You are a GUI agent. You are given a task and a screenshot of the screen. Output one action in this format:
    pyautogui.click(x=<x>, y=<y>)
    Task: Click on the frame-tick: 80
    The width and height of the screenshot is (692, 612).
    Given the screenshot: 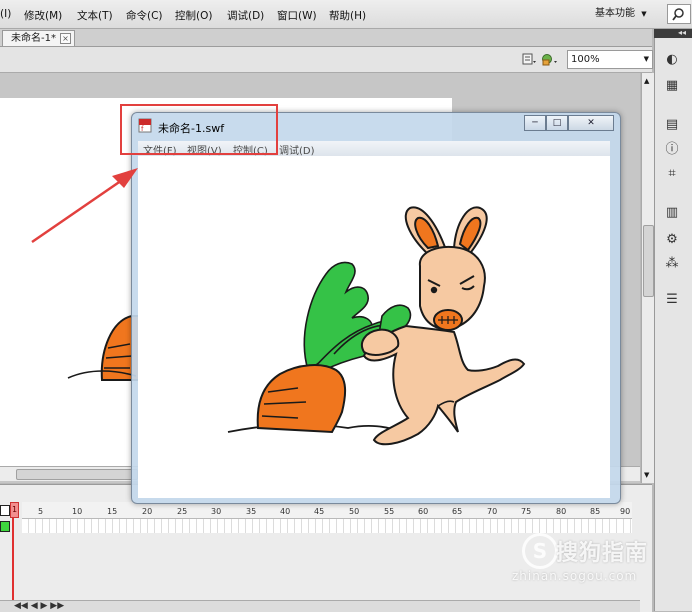 What is the action you would take?
    pyautogui.click(x=561, y=511)
    